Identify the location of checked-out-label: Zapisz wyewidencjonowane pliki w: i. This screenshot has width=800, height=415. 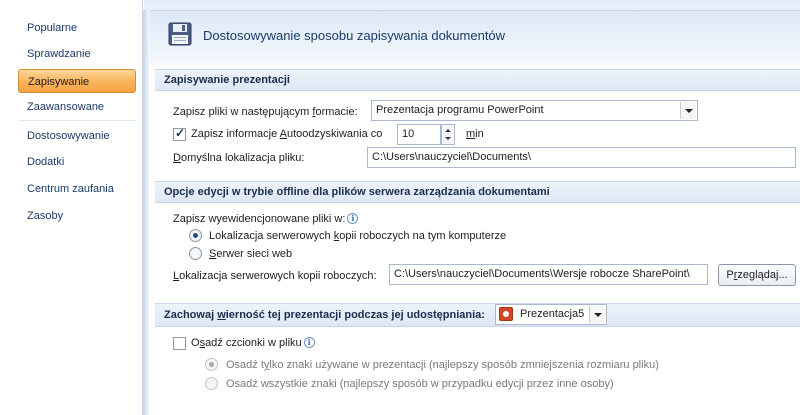
(266, 219).